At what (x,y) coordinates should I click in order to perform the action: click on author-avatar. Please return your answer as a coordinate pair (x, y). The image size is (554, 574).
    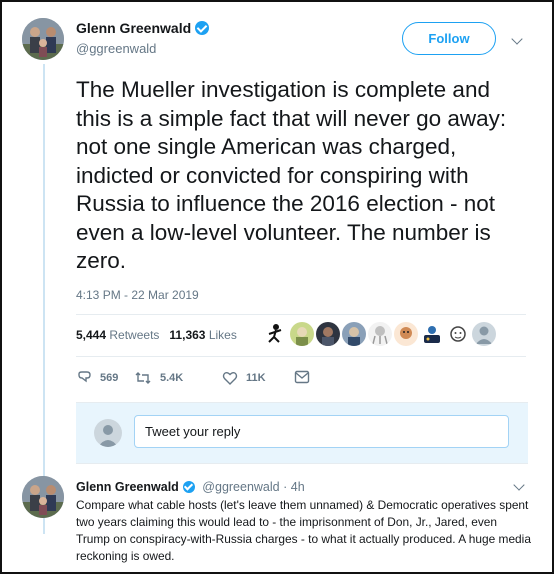
    Looking at the image, I should click on (43, 39).